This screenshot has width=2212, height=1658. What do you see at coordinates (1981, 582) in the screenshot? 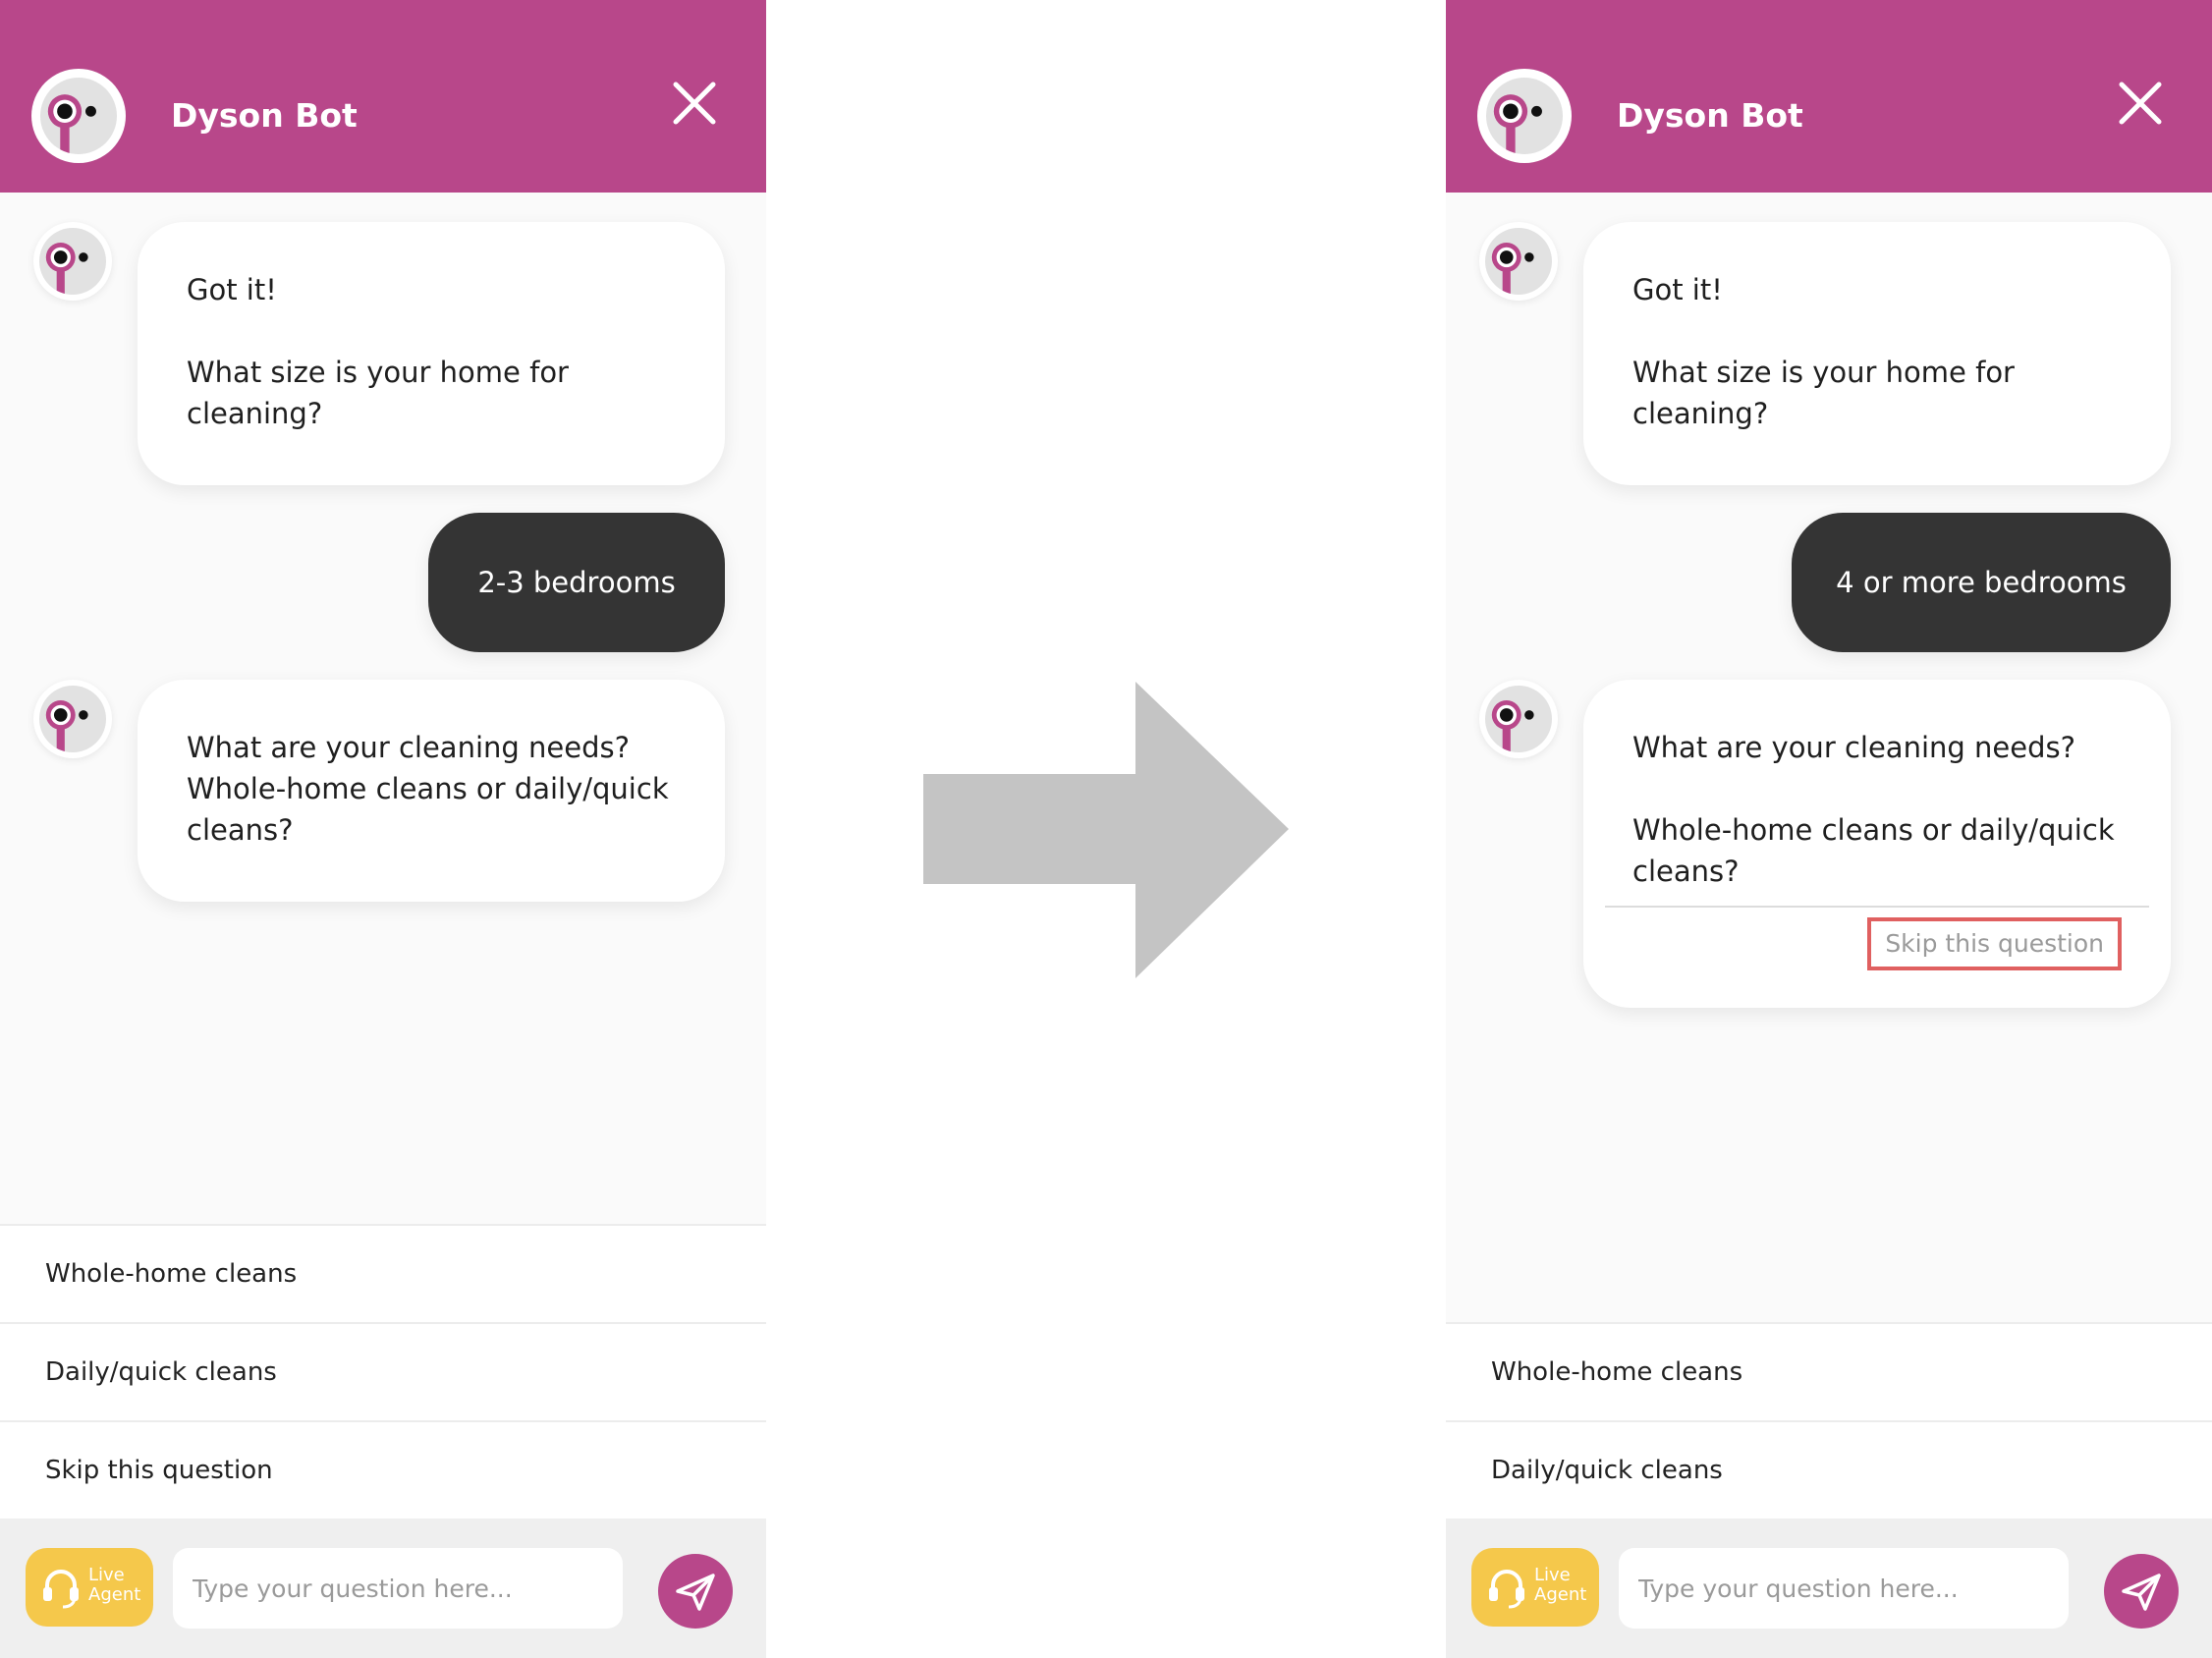
I see `user-message: 4 or more bedrooms` at bounding box center [1981, 582].